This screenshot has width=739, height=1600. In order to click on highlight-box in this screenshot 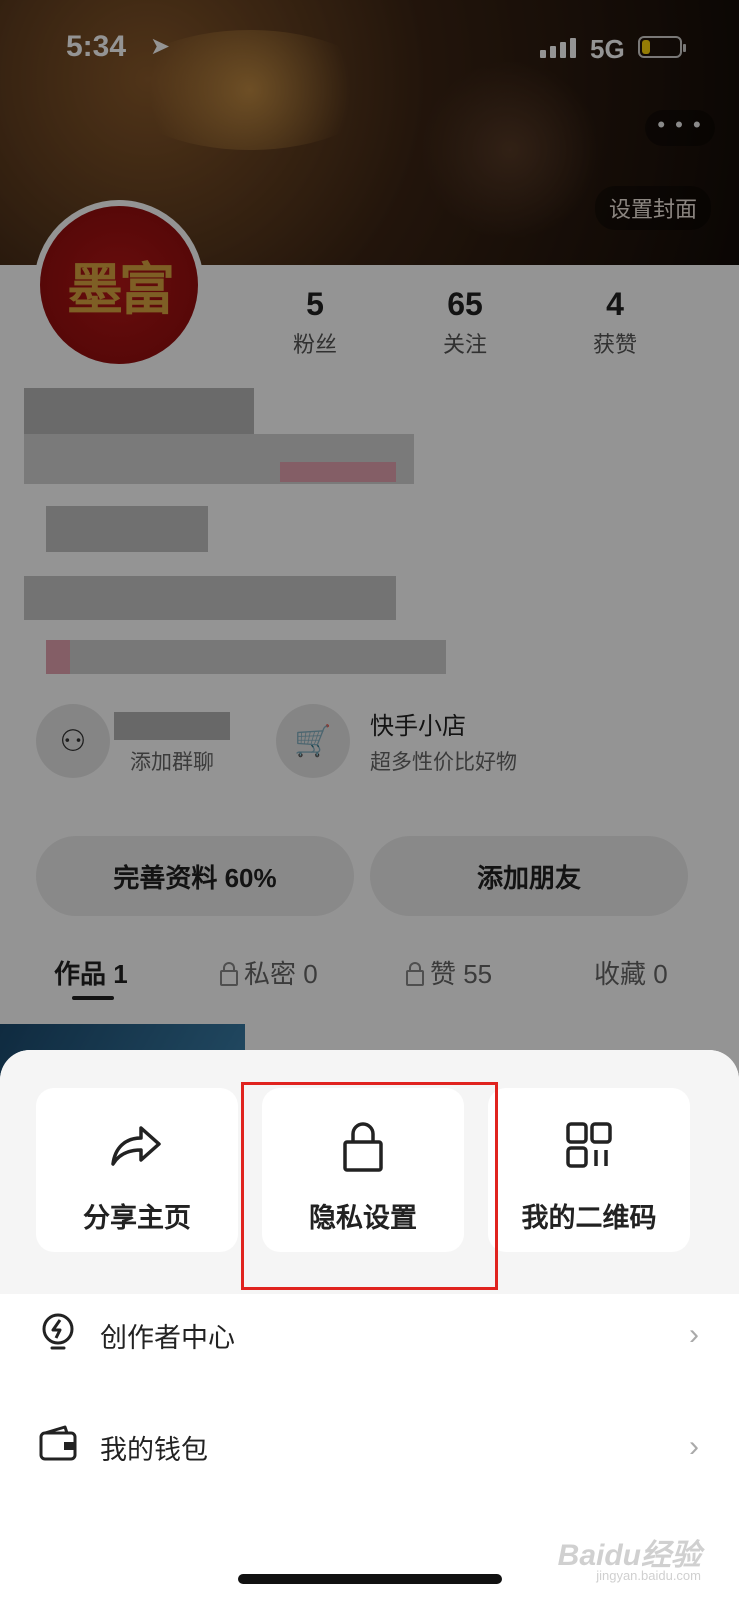, I will do `click(369, 1186)`.